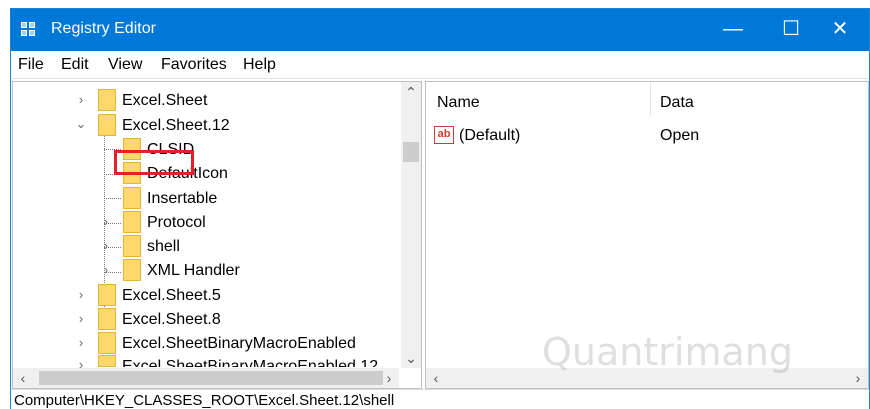 The height and width of the screenshot is (409, 870). Describe the element at coordinates (171, 296) in the screenshot. I see `tree-item-excel-sheet-5: Excel.Sheet.5` at that location.